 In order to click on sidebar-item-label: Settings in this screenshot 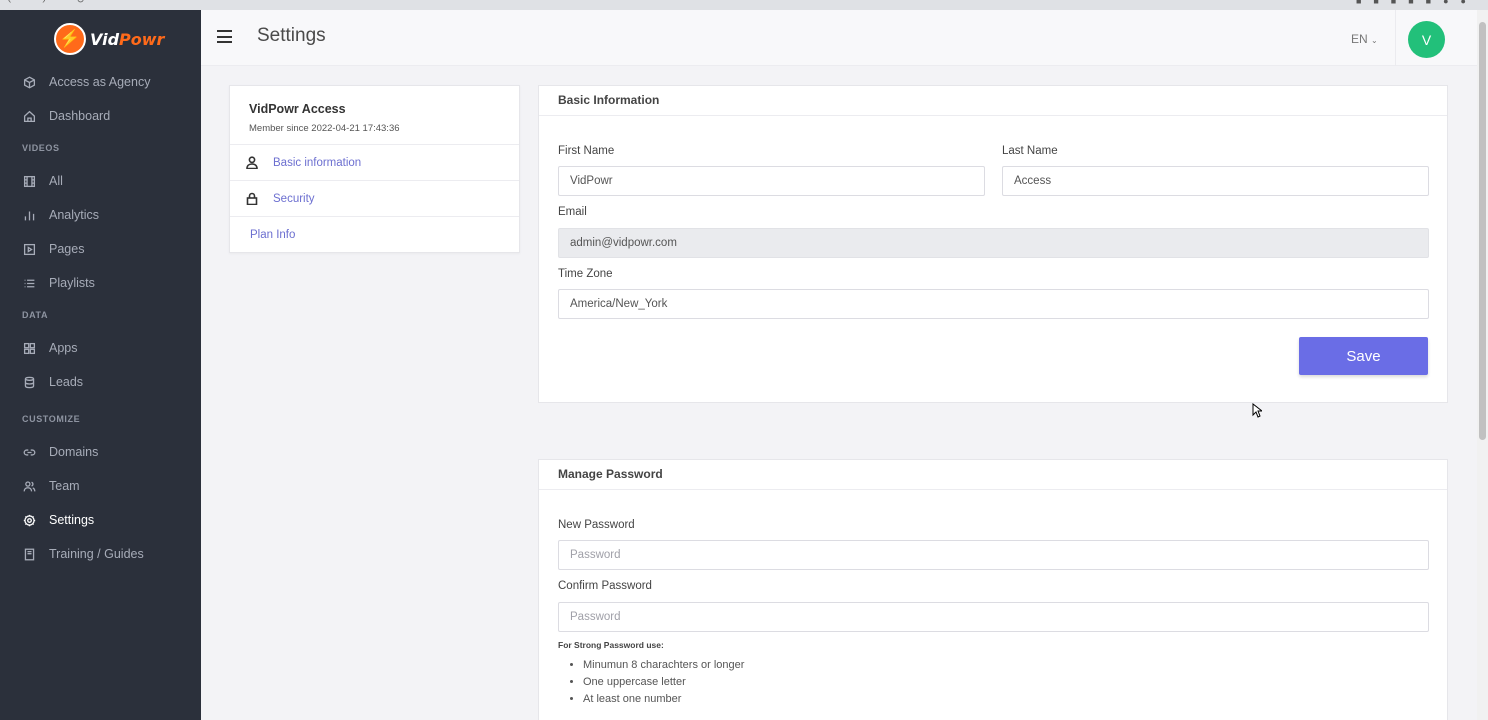, I will do `click(72, 520)`.